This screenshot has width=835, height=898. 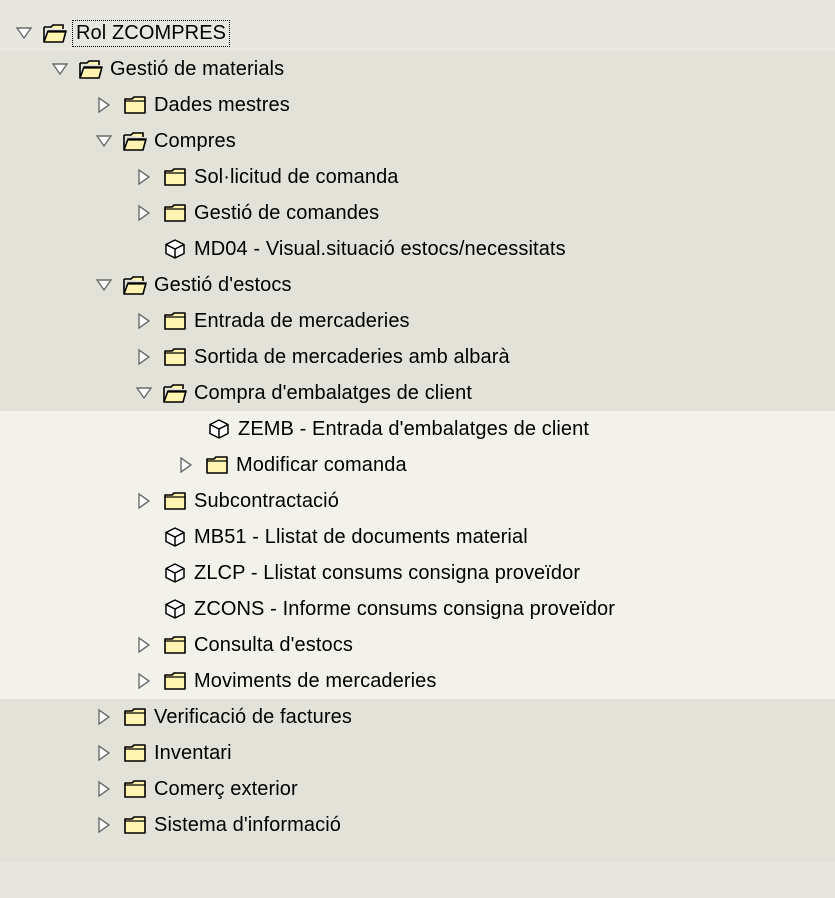 What do you see at coordinates (417, 645) in the screenshot?
I see `tree-node-consulta-estocs: Consulta d'estocs` at bounding box center [417, 645].